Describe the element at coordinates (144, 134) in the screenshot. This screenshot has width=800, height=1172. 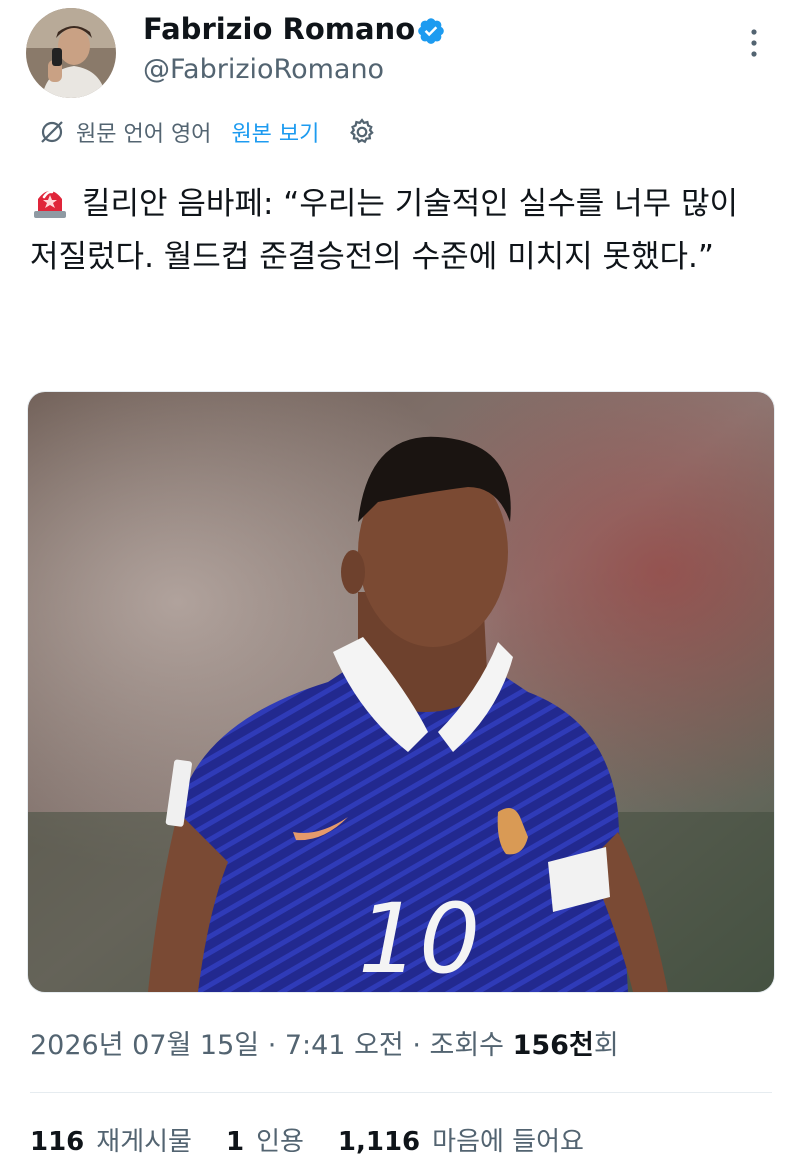
I see `translation-label: 원문 언어 영어` at that location.